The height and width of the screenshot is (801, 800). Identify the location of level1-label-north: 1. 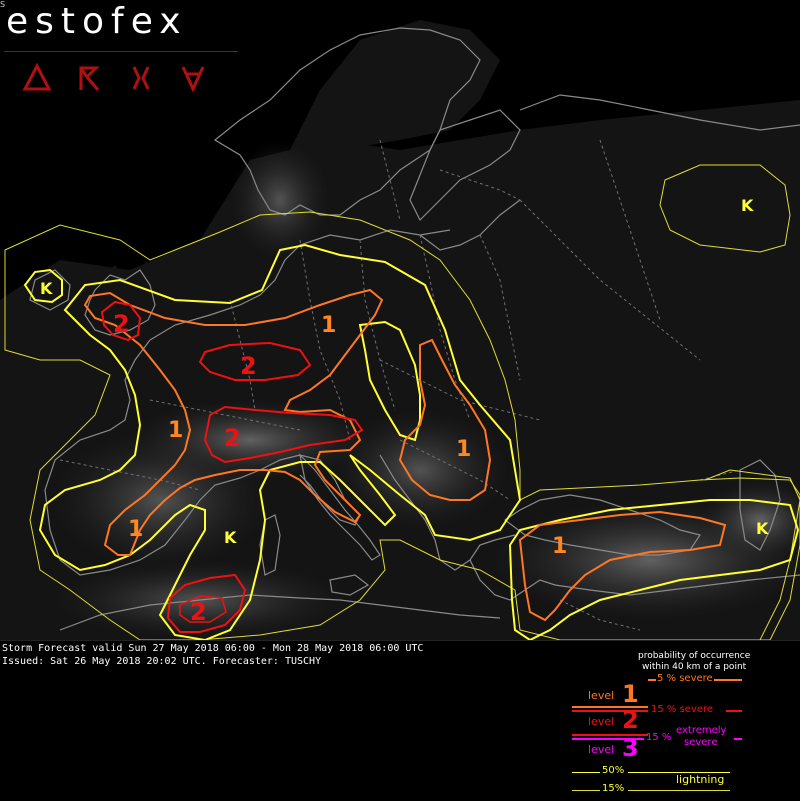
(328, 325).